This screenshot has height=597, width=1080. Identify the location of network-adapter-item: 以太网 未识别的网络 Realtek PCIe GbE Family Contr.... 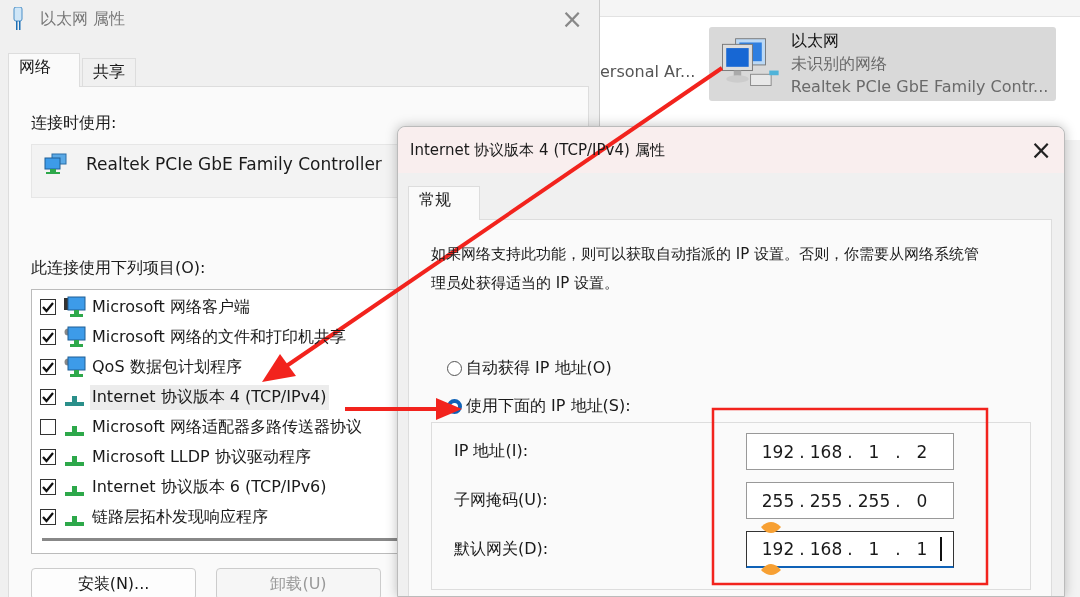
(883, 64).